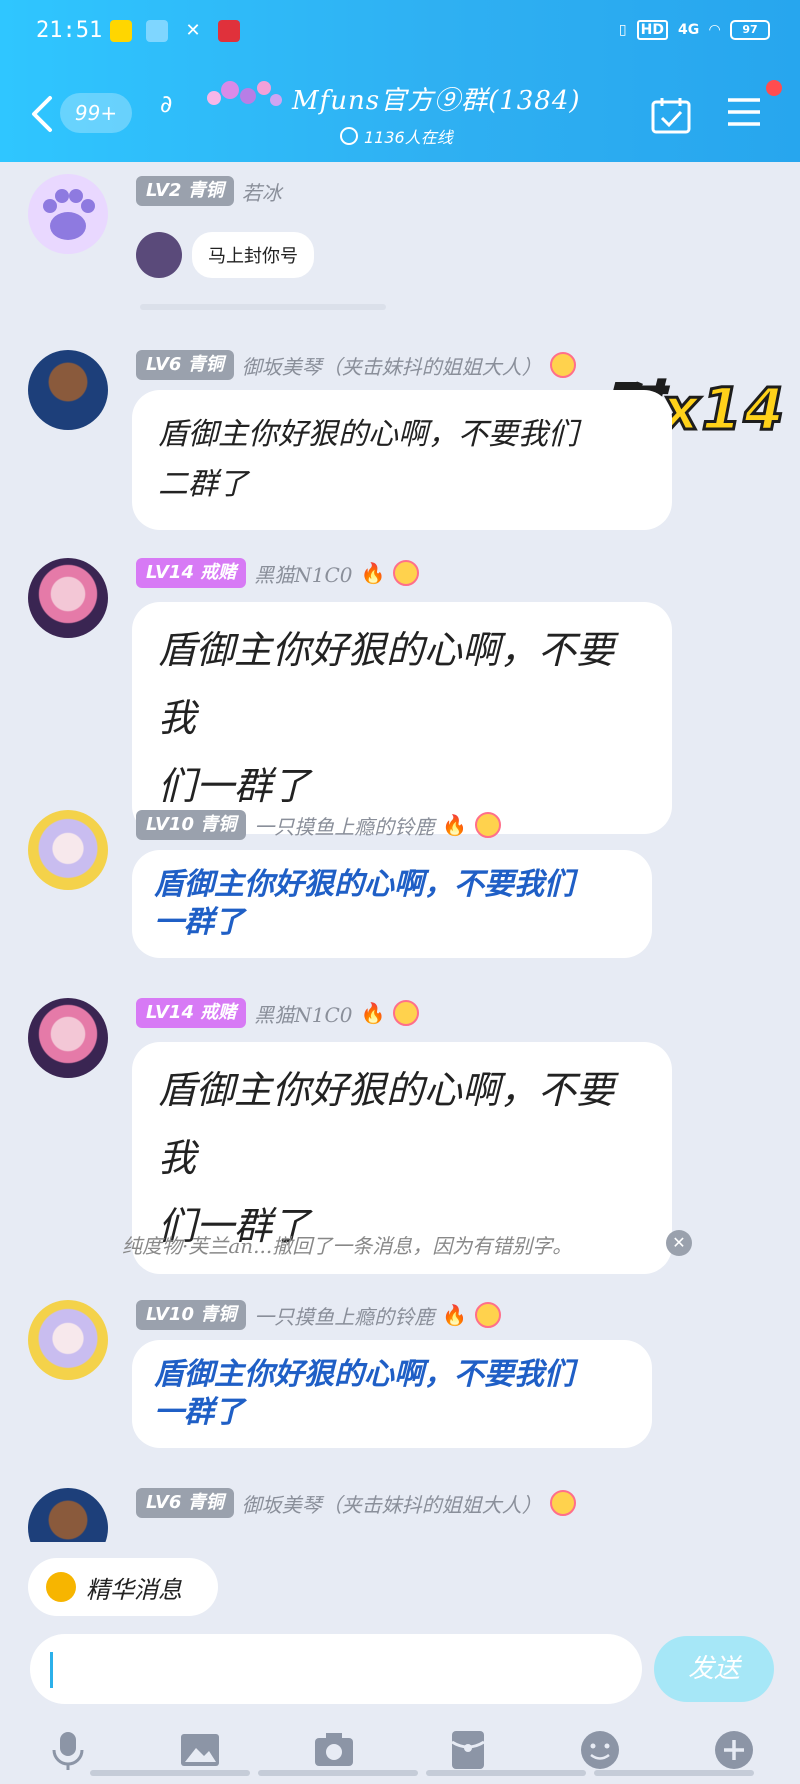 The width and height of the screenshot is (800, 1784). What do you see at coordinates (400, 33) in the screenshot?
I see `status-bar: 21:51 ✕ ▯ HD 4G ◠ 97` at bounding box center [400, 33].